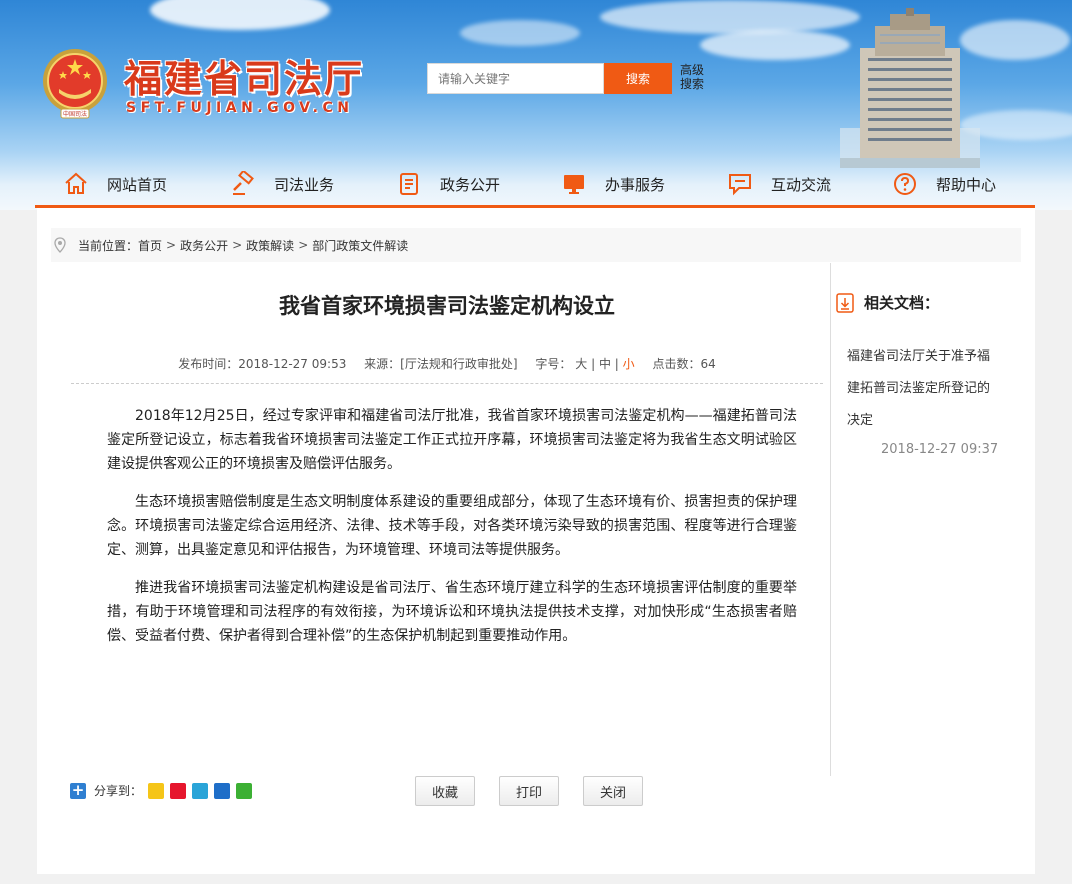 The image size is (1072, 884). What do you see at coordinates (75, 114) in the screenshot?
I see `emblem-caption: 中国司法` at bounding box center [75, 114].